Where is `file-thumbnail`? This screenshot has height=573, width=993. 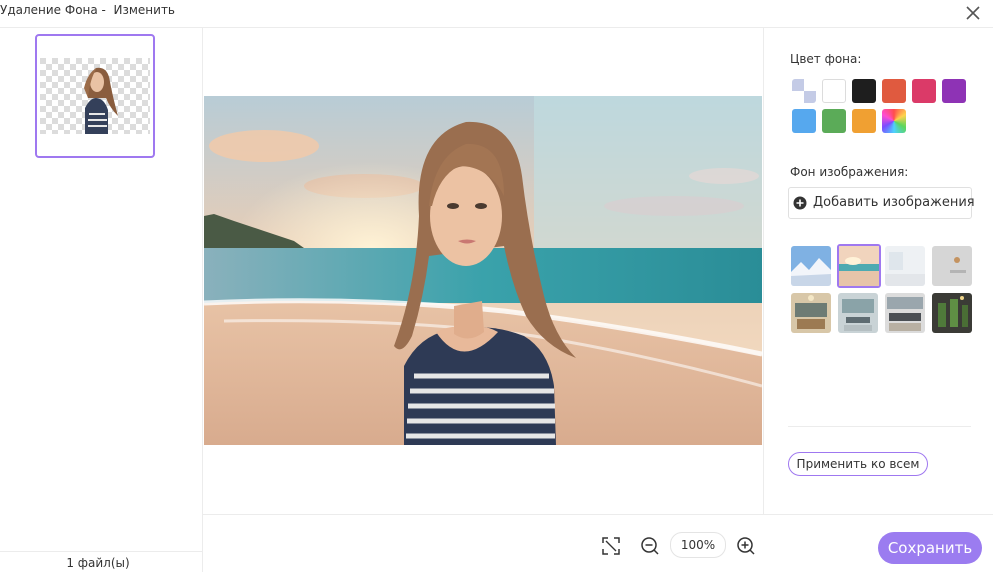
file-thumbnail is located at coordinates (95, 96).